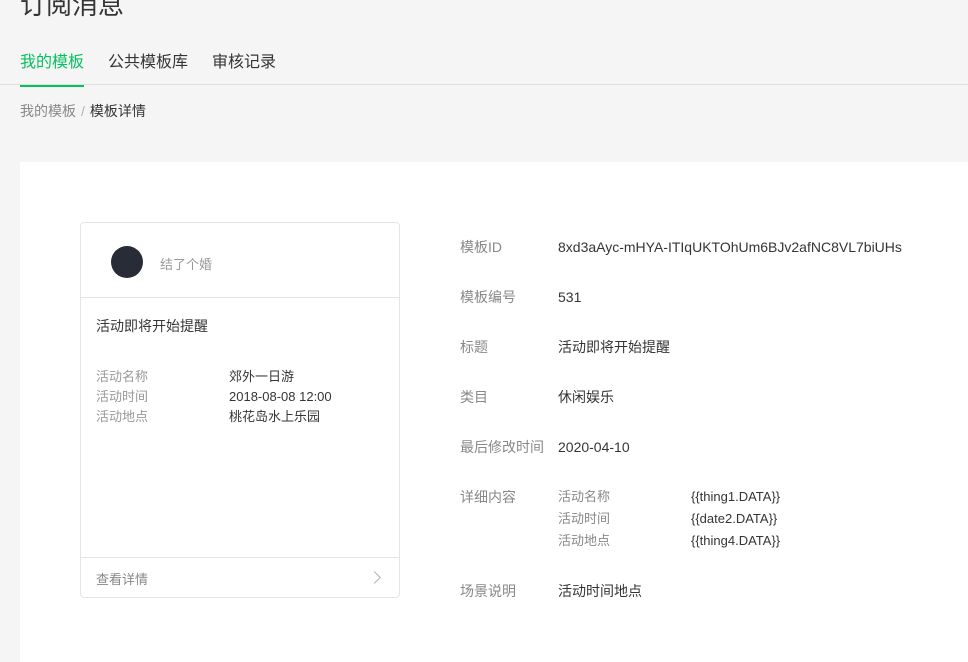 The height and width of the screenshot is (662, 968). I want to click on preview-field-key: 活动地点, so click(122, 416).